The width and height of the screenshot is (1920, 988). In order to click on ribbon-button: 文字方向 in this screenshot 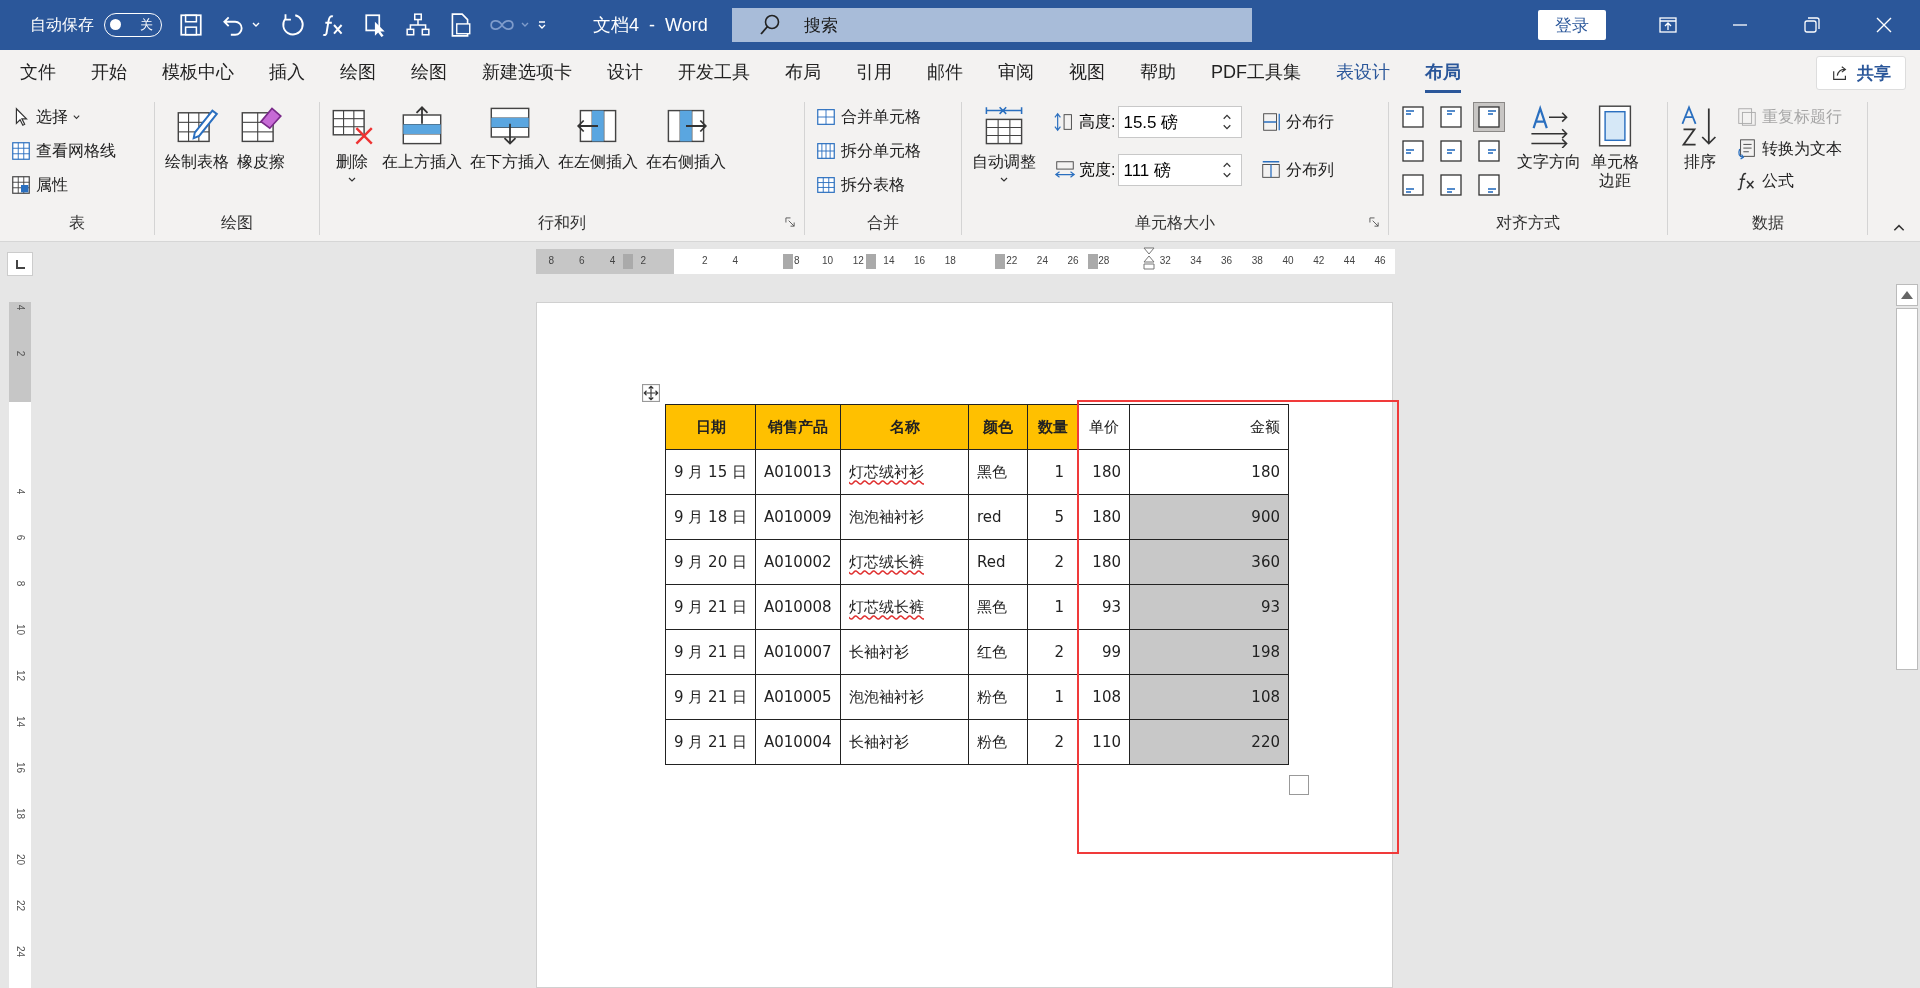, I will do `click(1549, 138)`.